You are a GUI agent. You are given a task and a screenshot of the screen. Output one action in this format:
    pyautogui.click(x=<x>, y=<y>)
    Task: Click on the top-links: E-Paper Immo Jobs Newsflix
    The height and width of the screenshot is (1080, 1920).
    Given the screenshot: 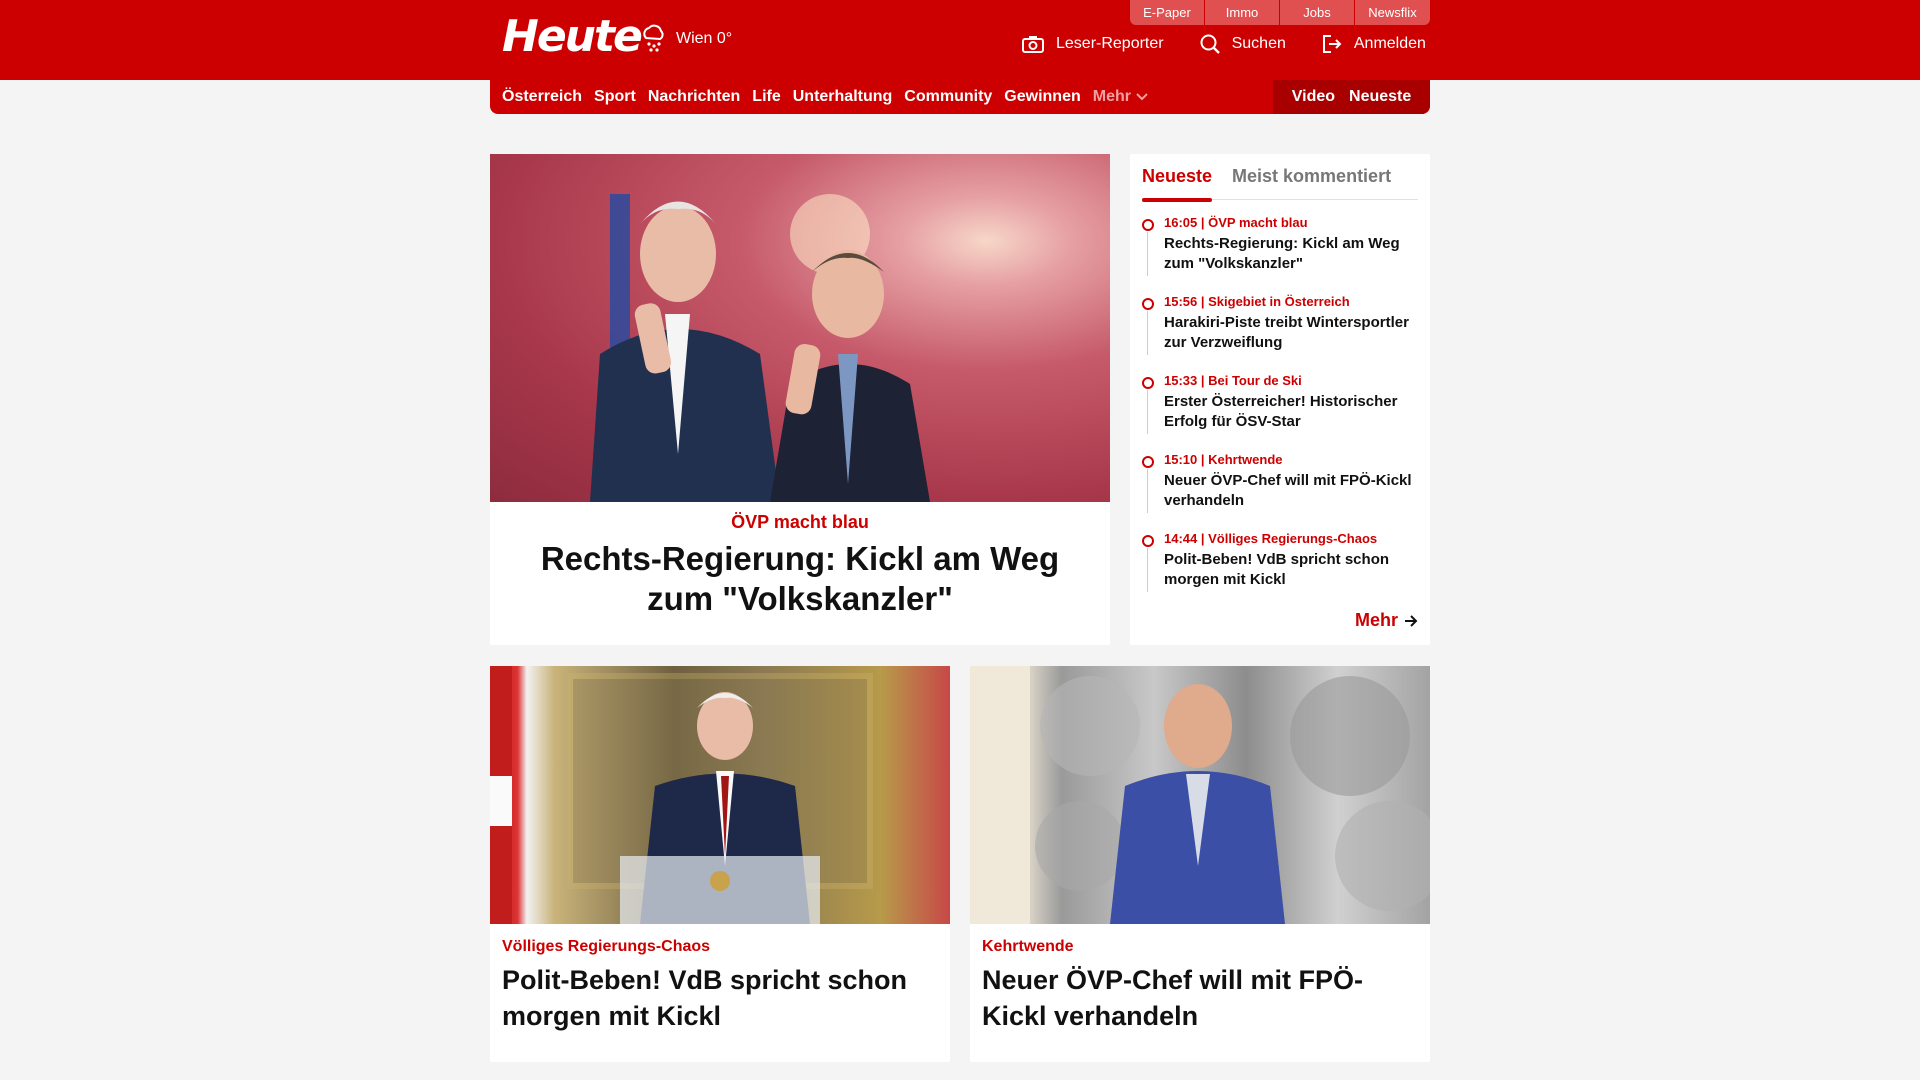 What is the action you would take?
    pyautogui.click(x=1280, y=12)
    